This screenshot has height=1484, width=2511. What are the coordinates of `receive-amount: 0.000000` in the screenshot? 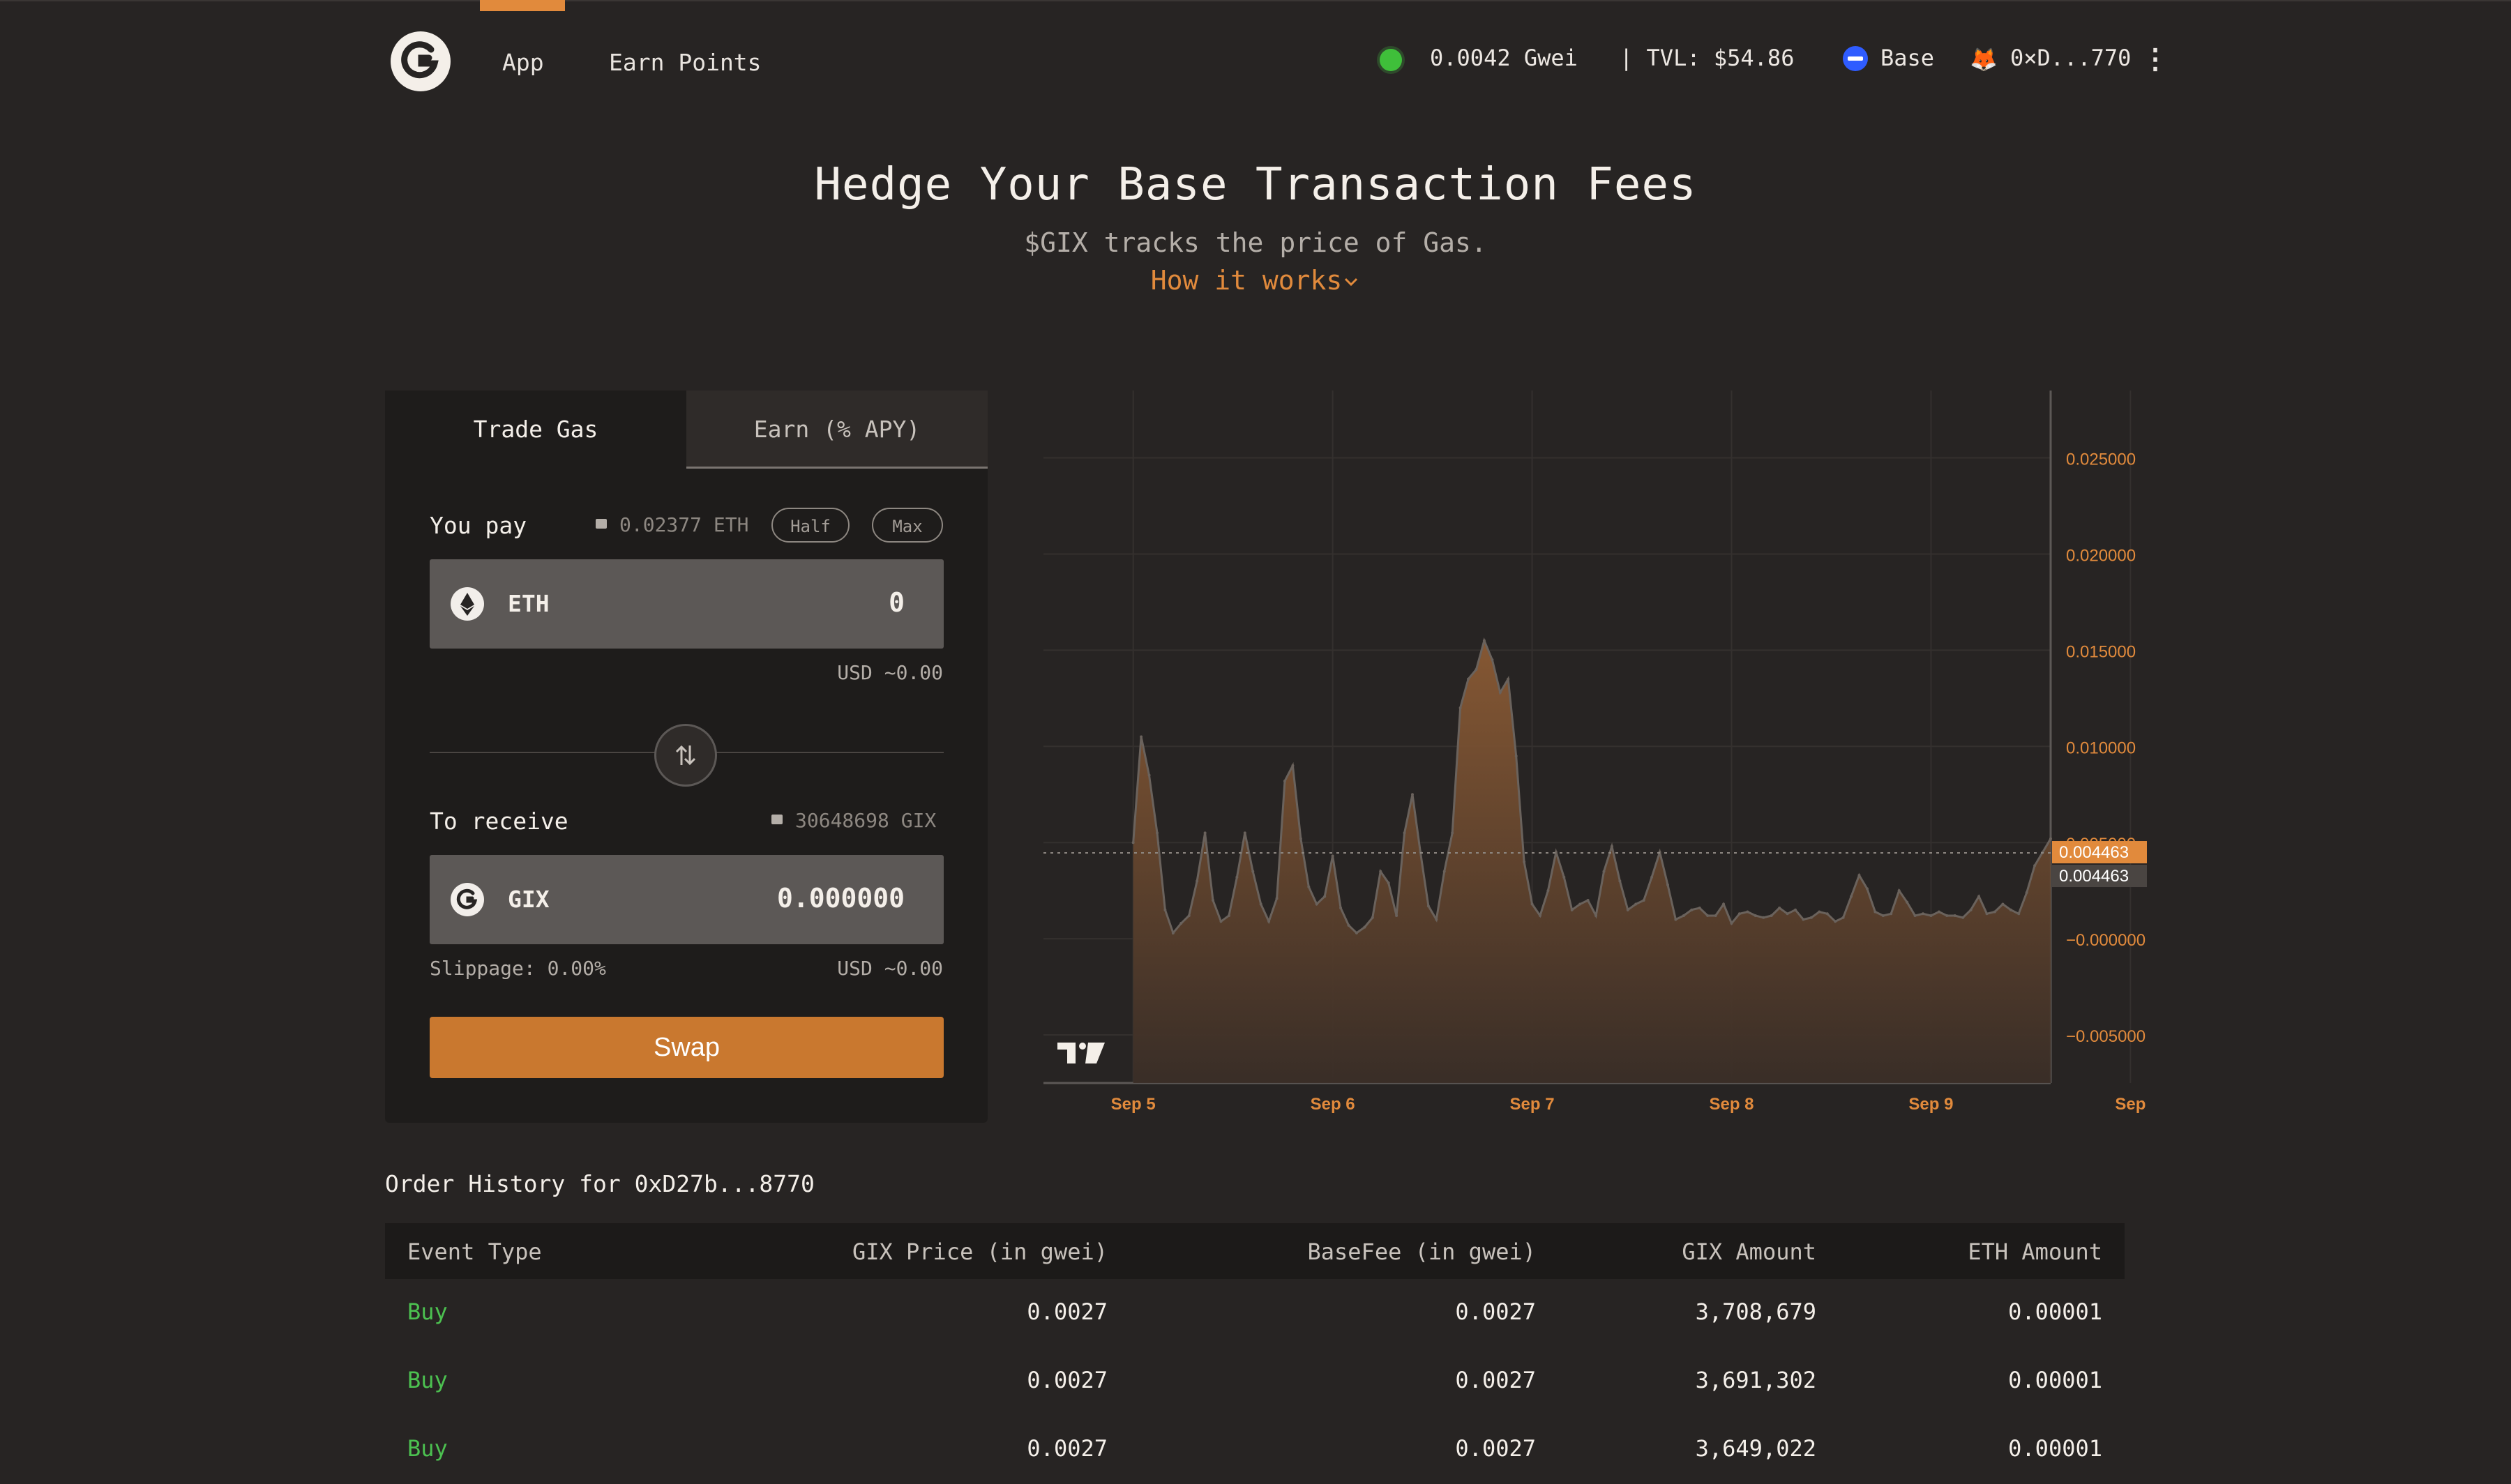 It's located at (840, 898).